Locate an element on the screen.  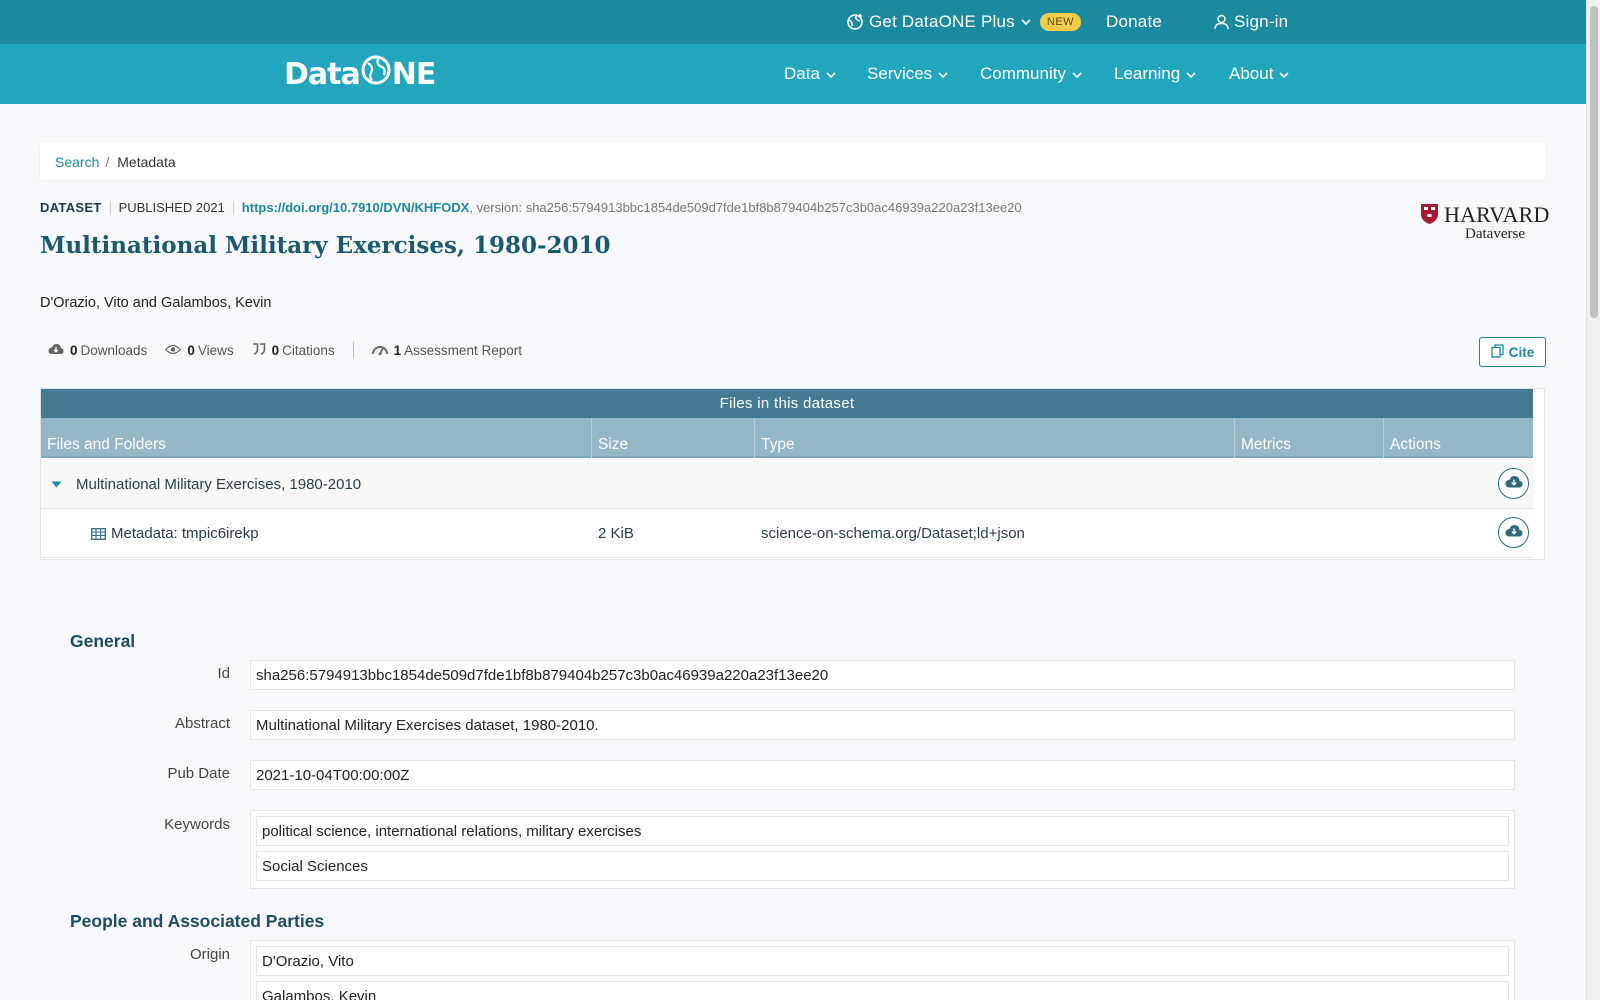
nav-services-label: Services is located at coordinates (900, 73).